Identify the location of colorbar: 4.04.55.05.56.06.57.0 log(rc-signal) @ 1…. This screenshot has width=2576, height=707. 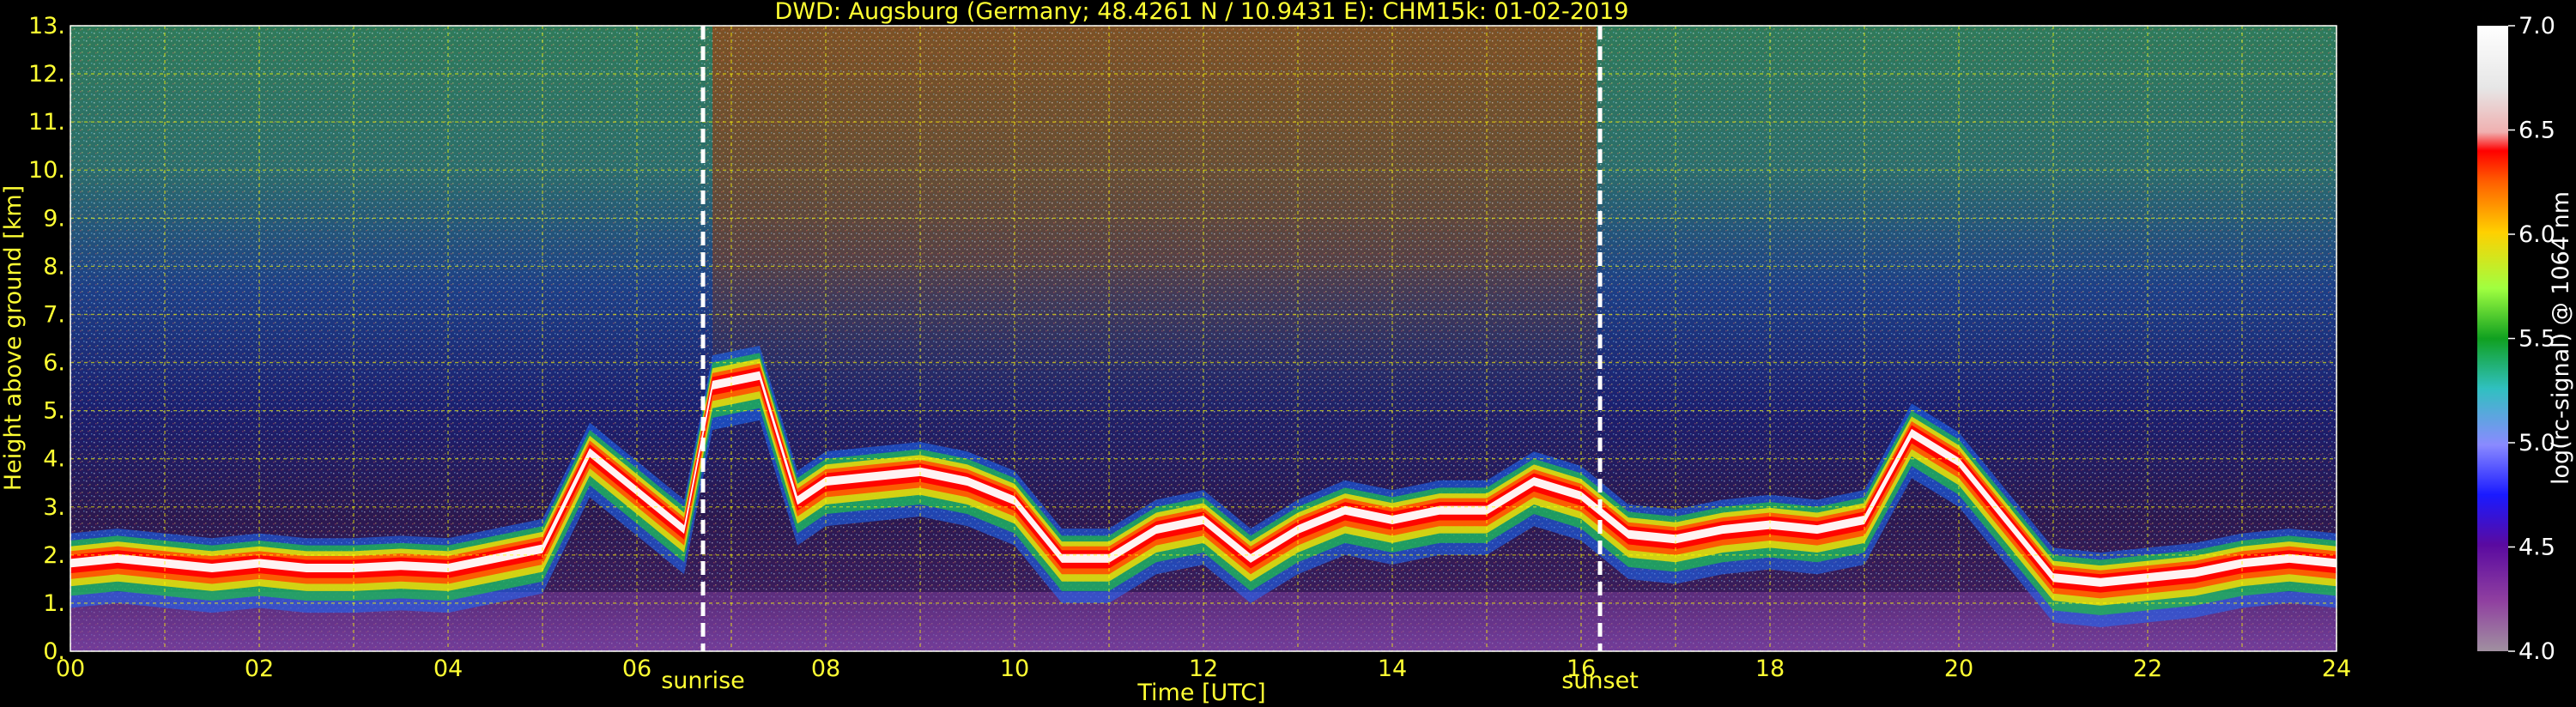
(2525, 339).